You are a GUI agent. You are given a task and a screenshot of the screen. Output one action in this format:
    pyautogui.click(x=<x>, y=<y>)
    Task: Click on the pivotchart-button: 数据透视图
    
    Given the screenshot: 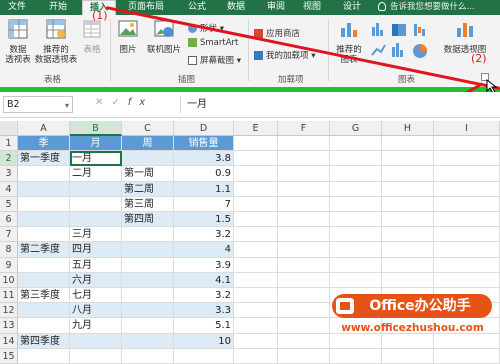 What is the action you would take?
    pyautogui.click(x=465, y=36)
    